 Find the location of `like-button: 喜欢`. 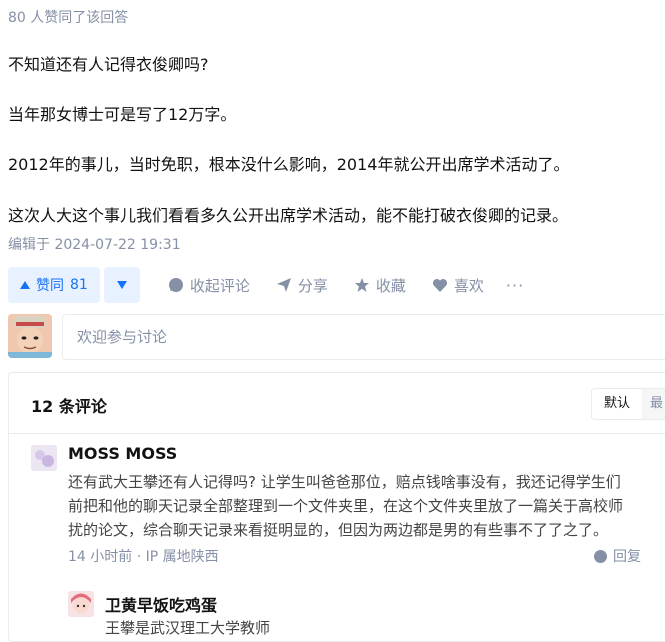

like-button: 喜欢 is located at coordinates (458, 285).